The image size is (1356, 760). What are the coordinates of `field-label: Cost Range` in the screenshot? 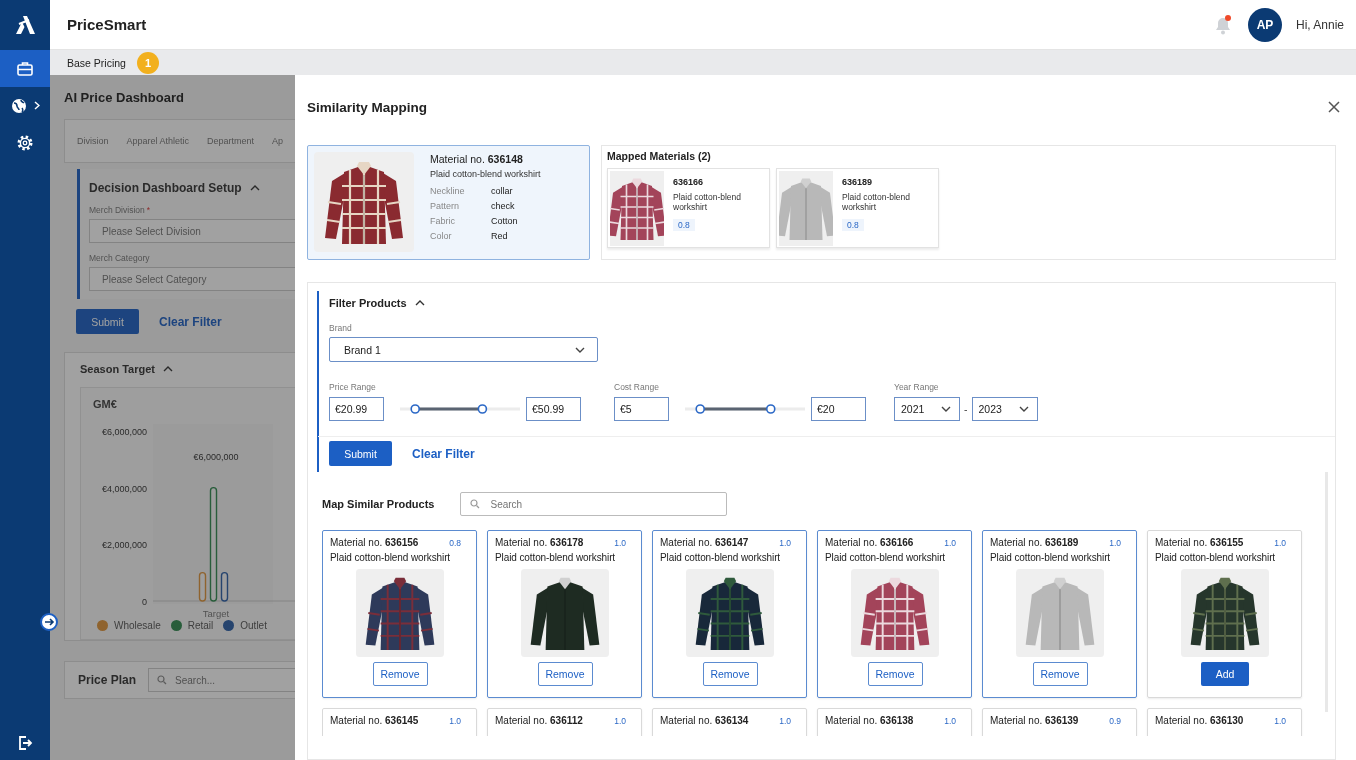 It's located at (637, 387).